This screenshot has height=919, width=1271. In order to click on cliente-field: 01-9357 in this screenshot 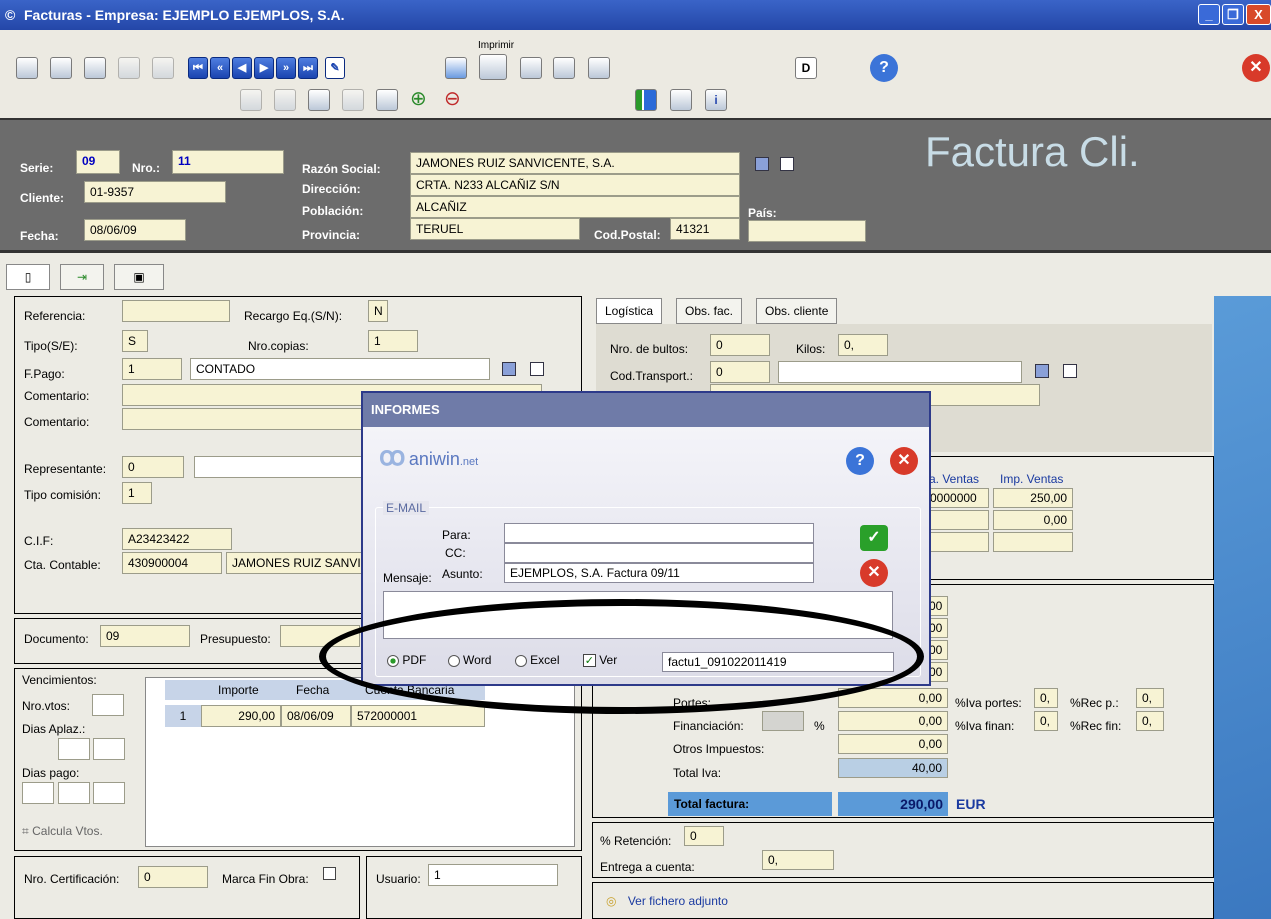, I will do `click(155, 192)`.